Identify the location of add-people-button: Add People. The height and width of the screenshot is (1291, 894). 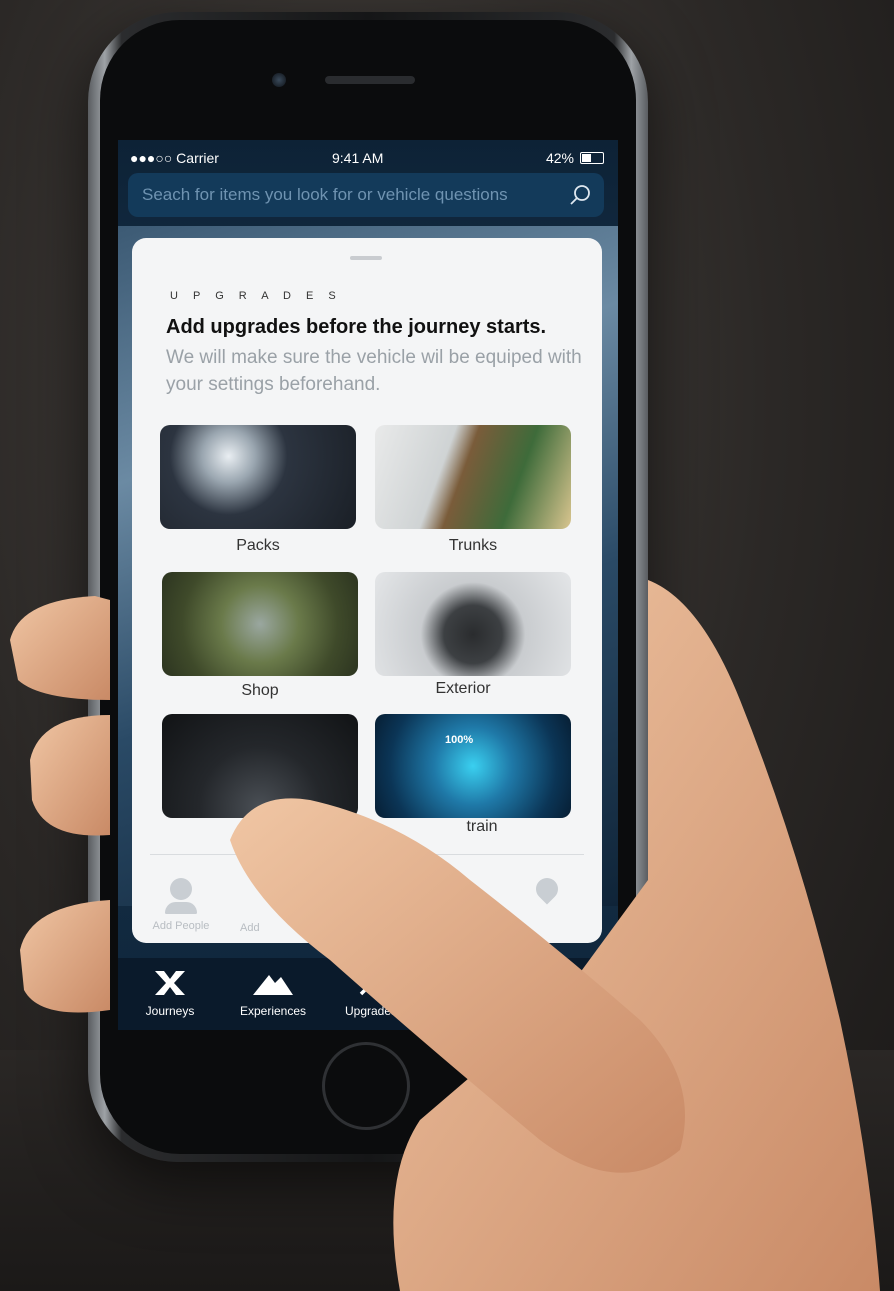
(181, 905).